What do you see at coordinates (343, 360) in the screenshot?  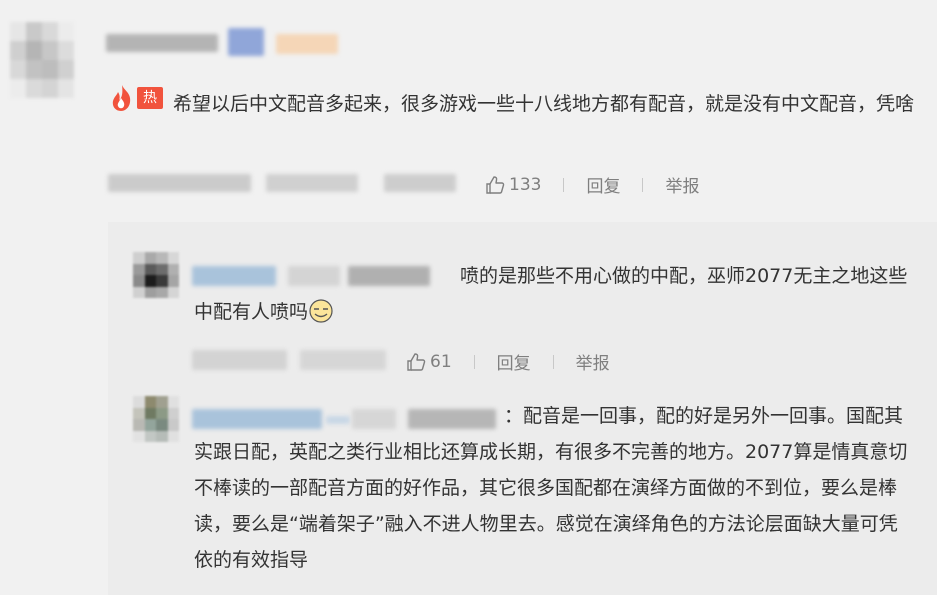 I see `reply-location-blurred` at bounding box center [343, 360].